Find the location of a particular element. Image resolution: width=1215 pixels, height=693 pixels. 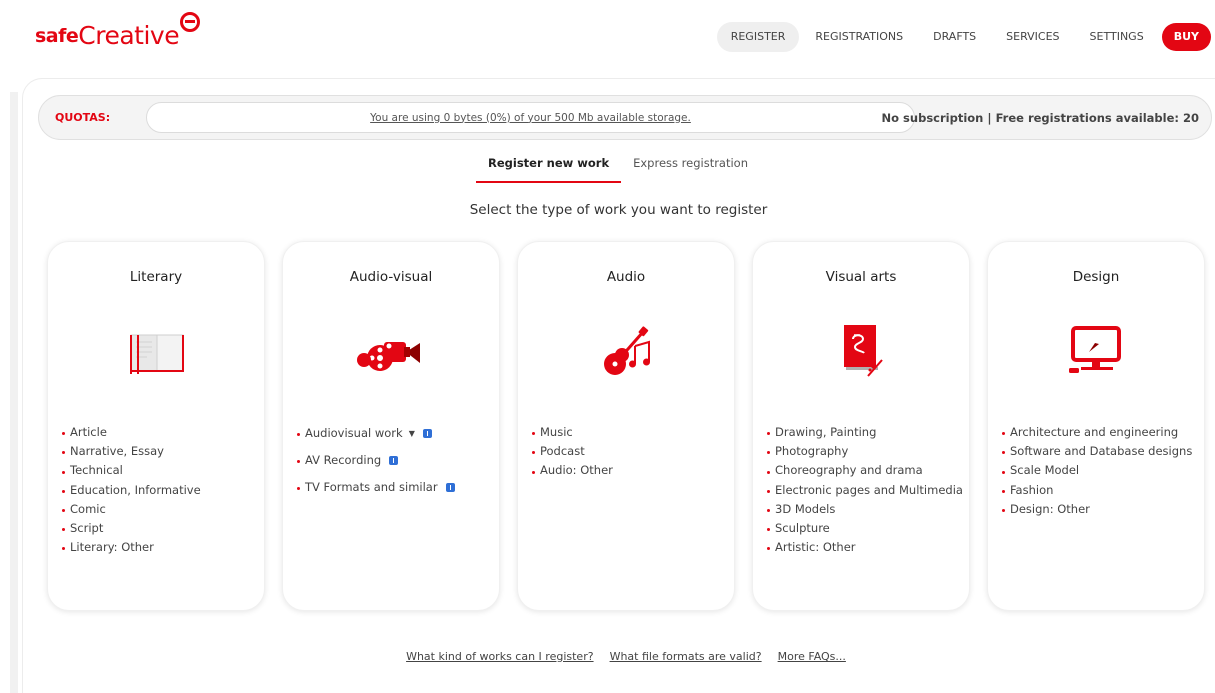

painting-canvas-icon is located at coordinates (863, 351).